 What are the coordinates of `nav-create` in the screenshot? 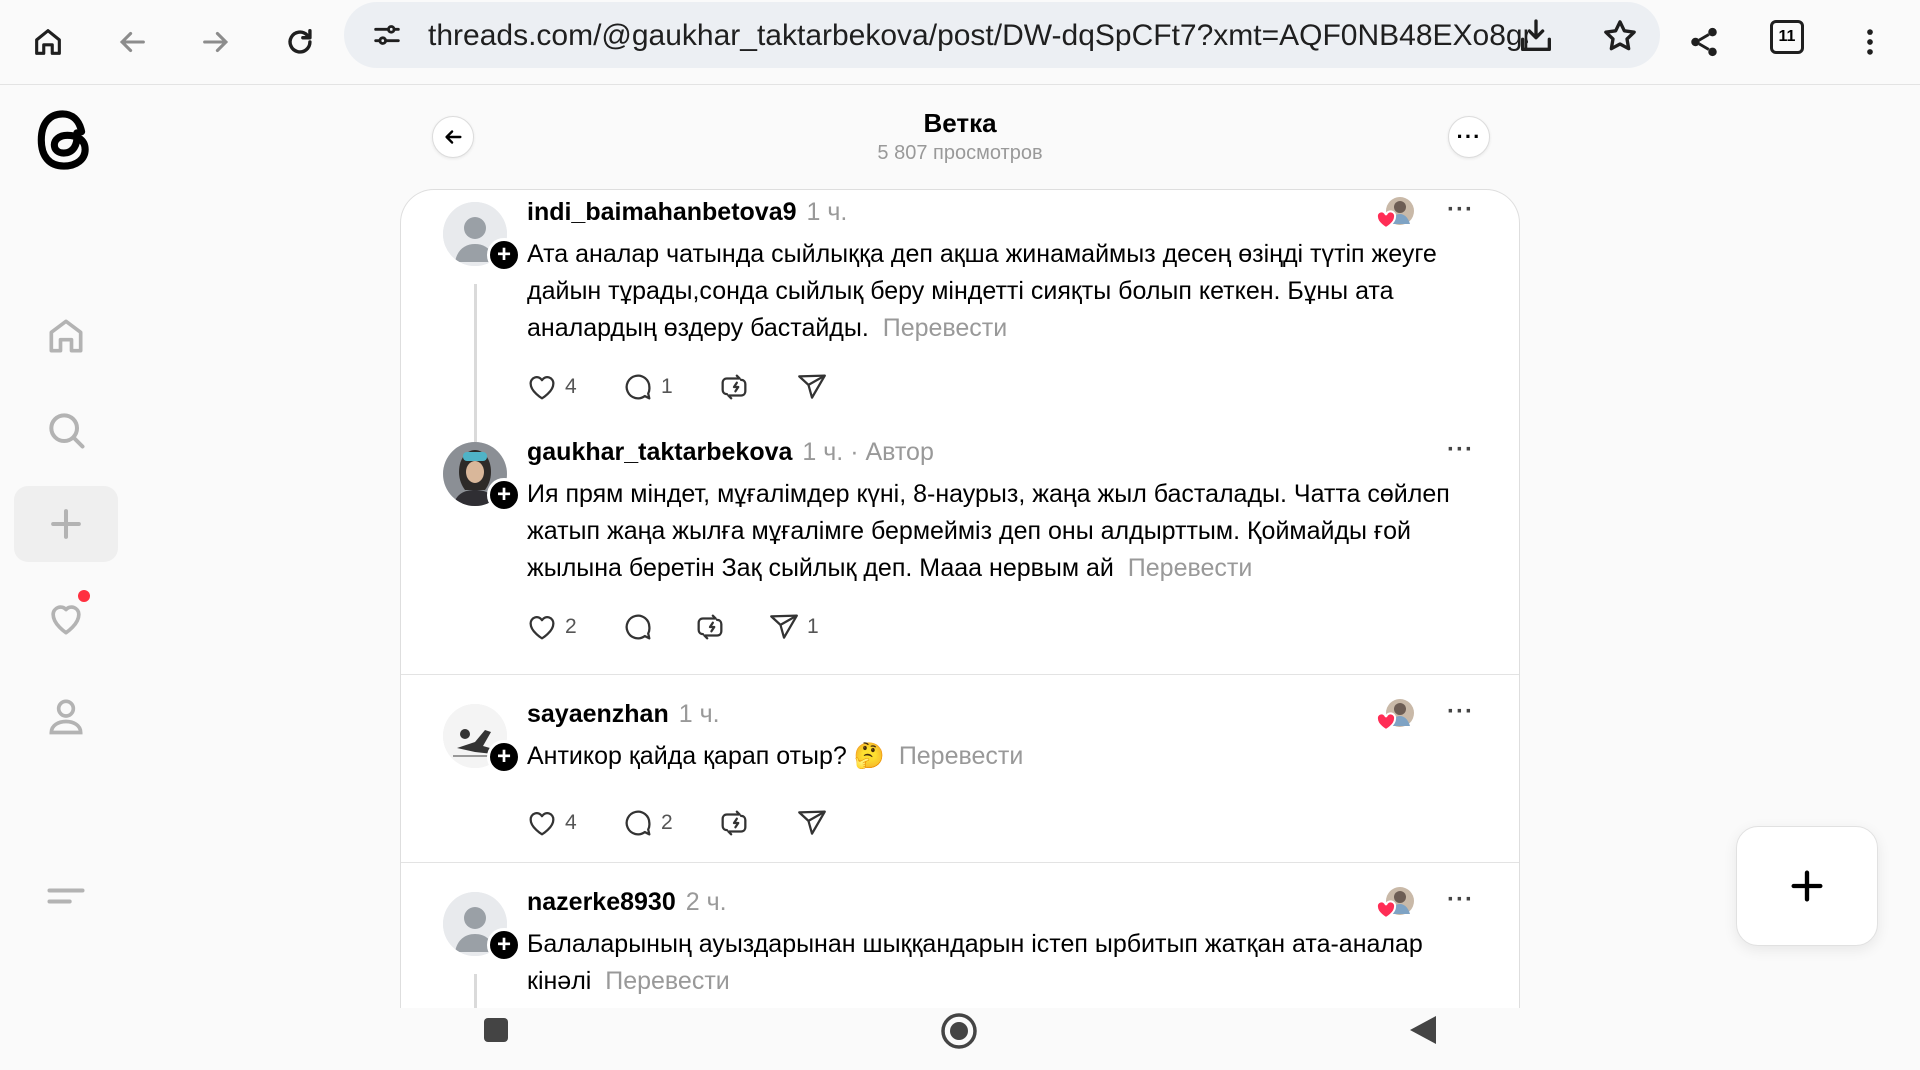 It's located at (66, 524).